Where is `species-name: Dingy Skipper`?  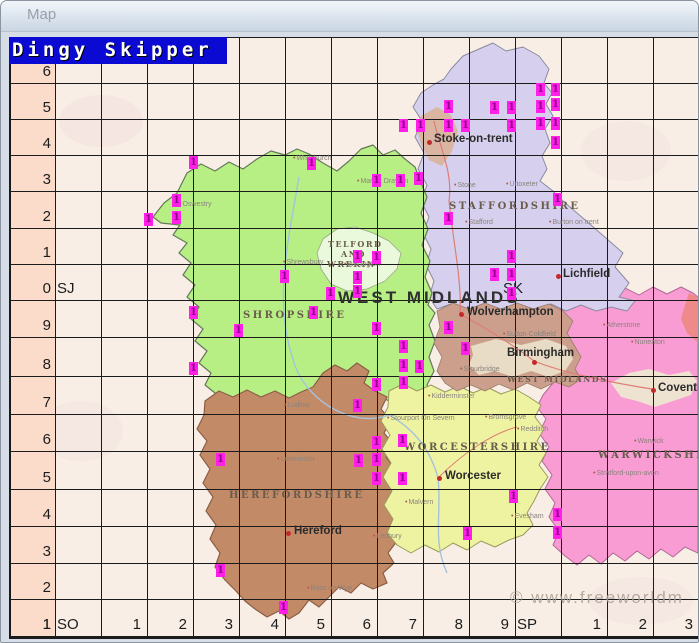
species-name: Dingy Skipper is located at coordinates (112, 50).